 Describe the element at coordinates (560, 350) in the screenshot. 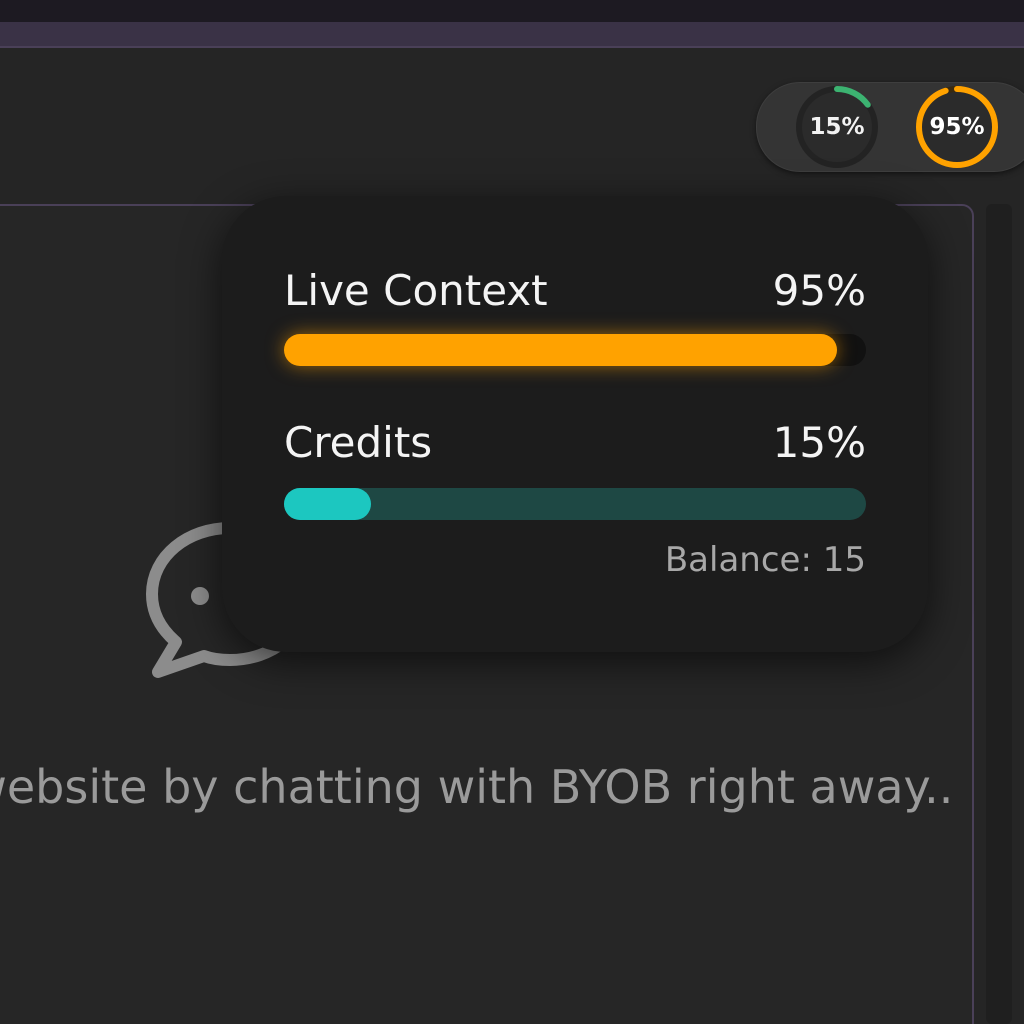

I see `context-progress-fill` at that location.